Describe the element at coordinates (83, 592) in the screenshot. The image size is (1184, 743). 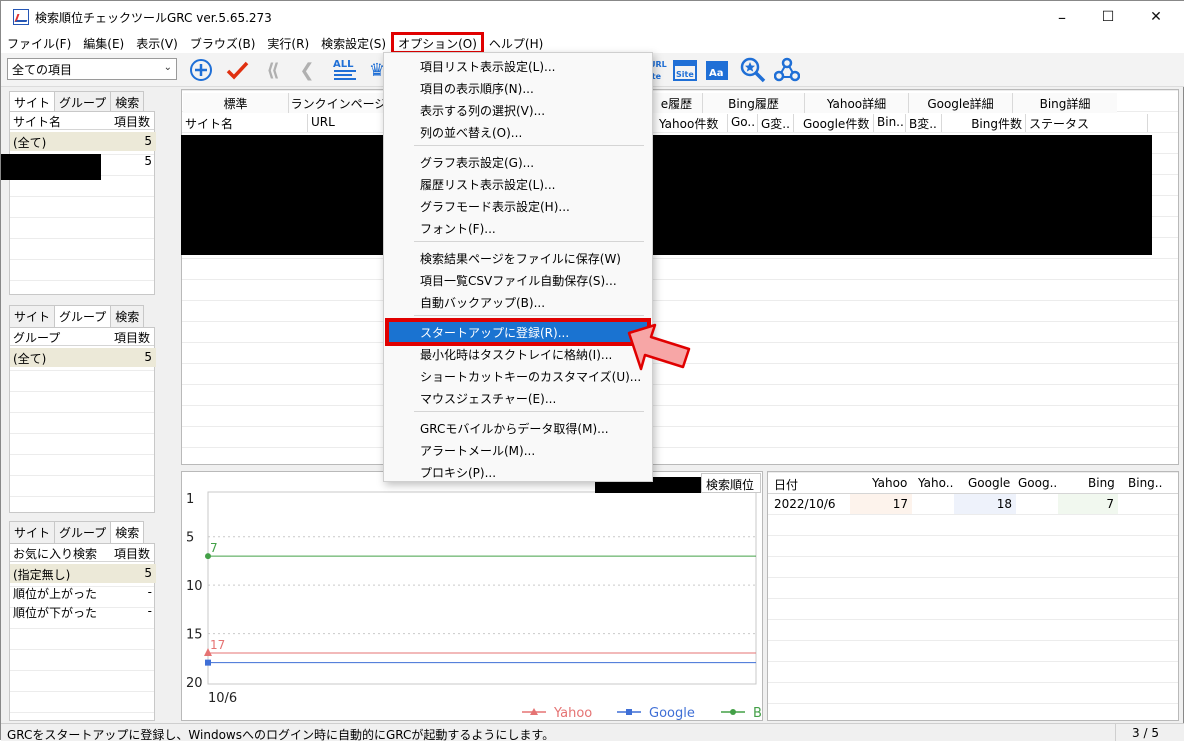
I see `list-item: 順位が上がった -` at that location.